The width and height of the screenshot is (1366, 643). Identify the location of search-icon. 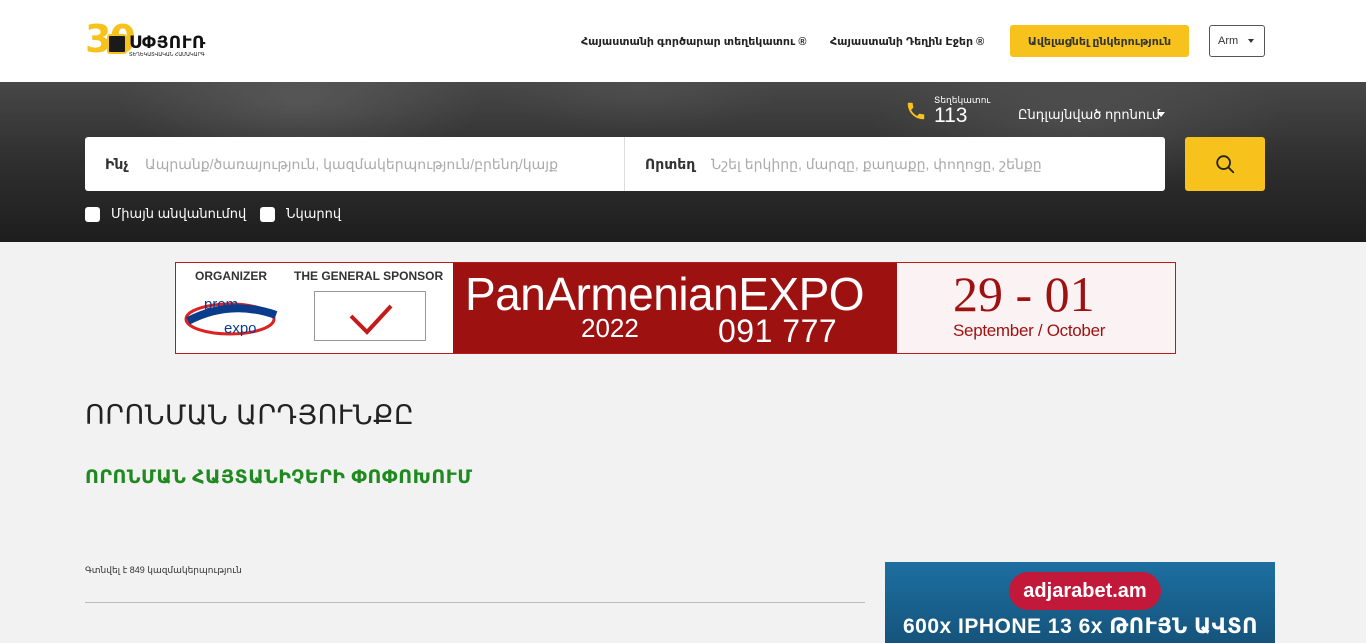
(1225, 164).